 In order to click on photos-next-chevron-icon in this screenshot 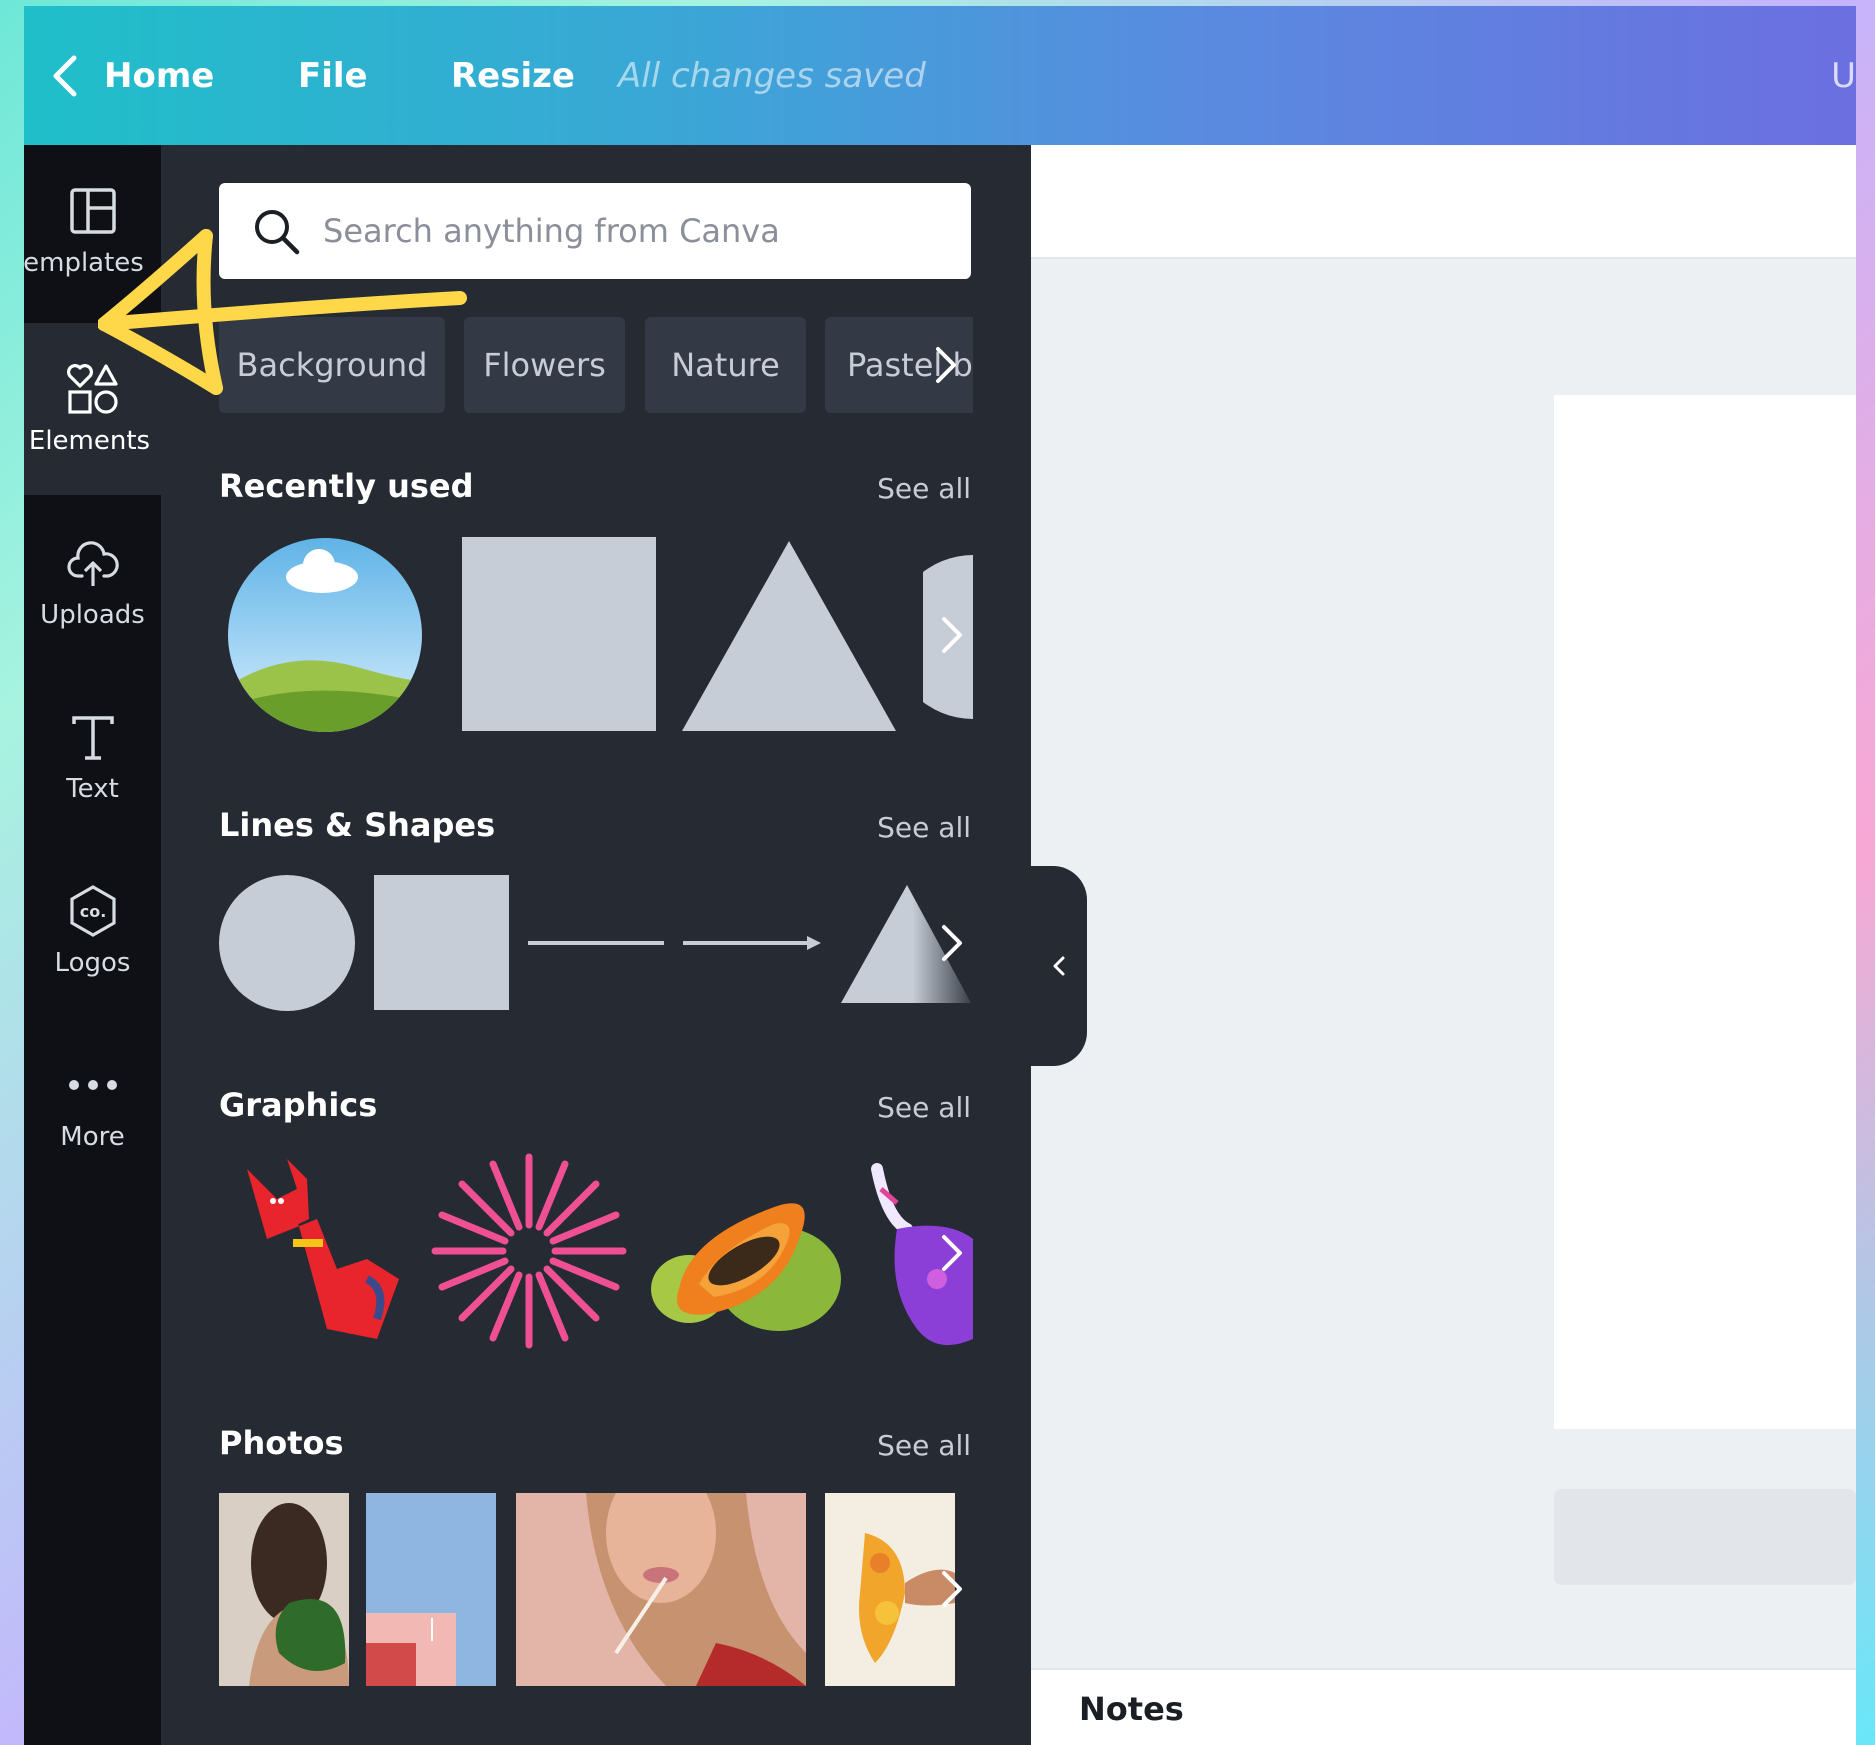, I will do `click(951, 1589)`.